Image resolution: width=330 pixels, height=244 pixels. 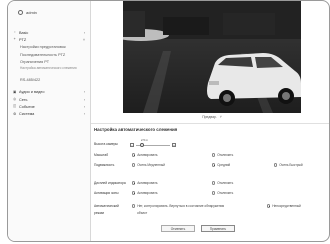 I want to click on gear-icon: ⚙, so click(x=15, y=113).